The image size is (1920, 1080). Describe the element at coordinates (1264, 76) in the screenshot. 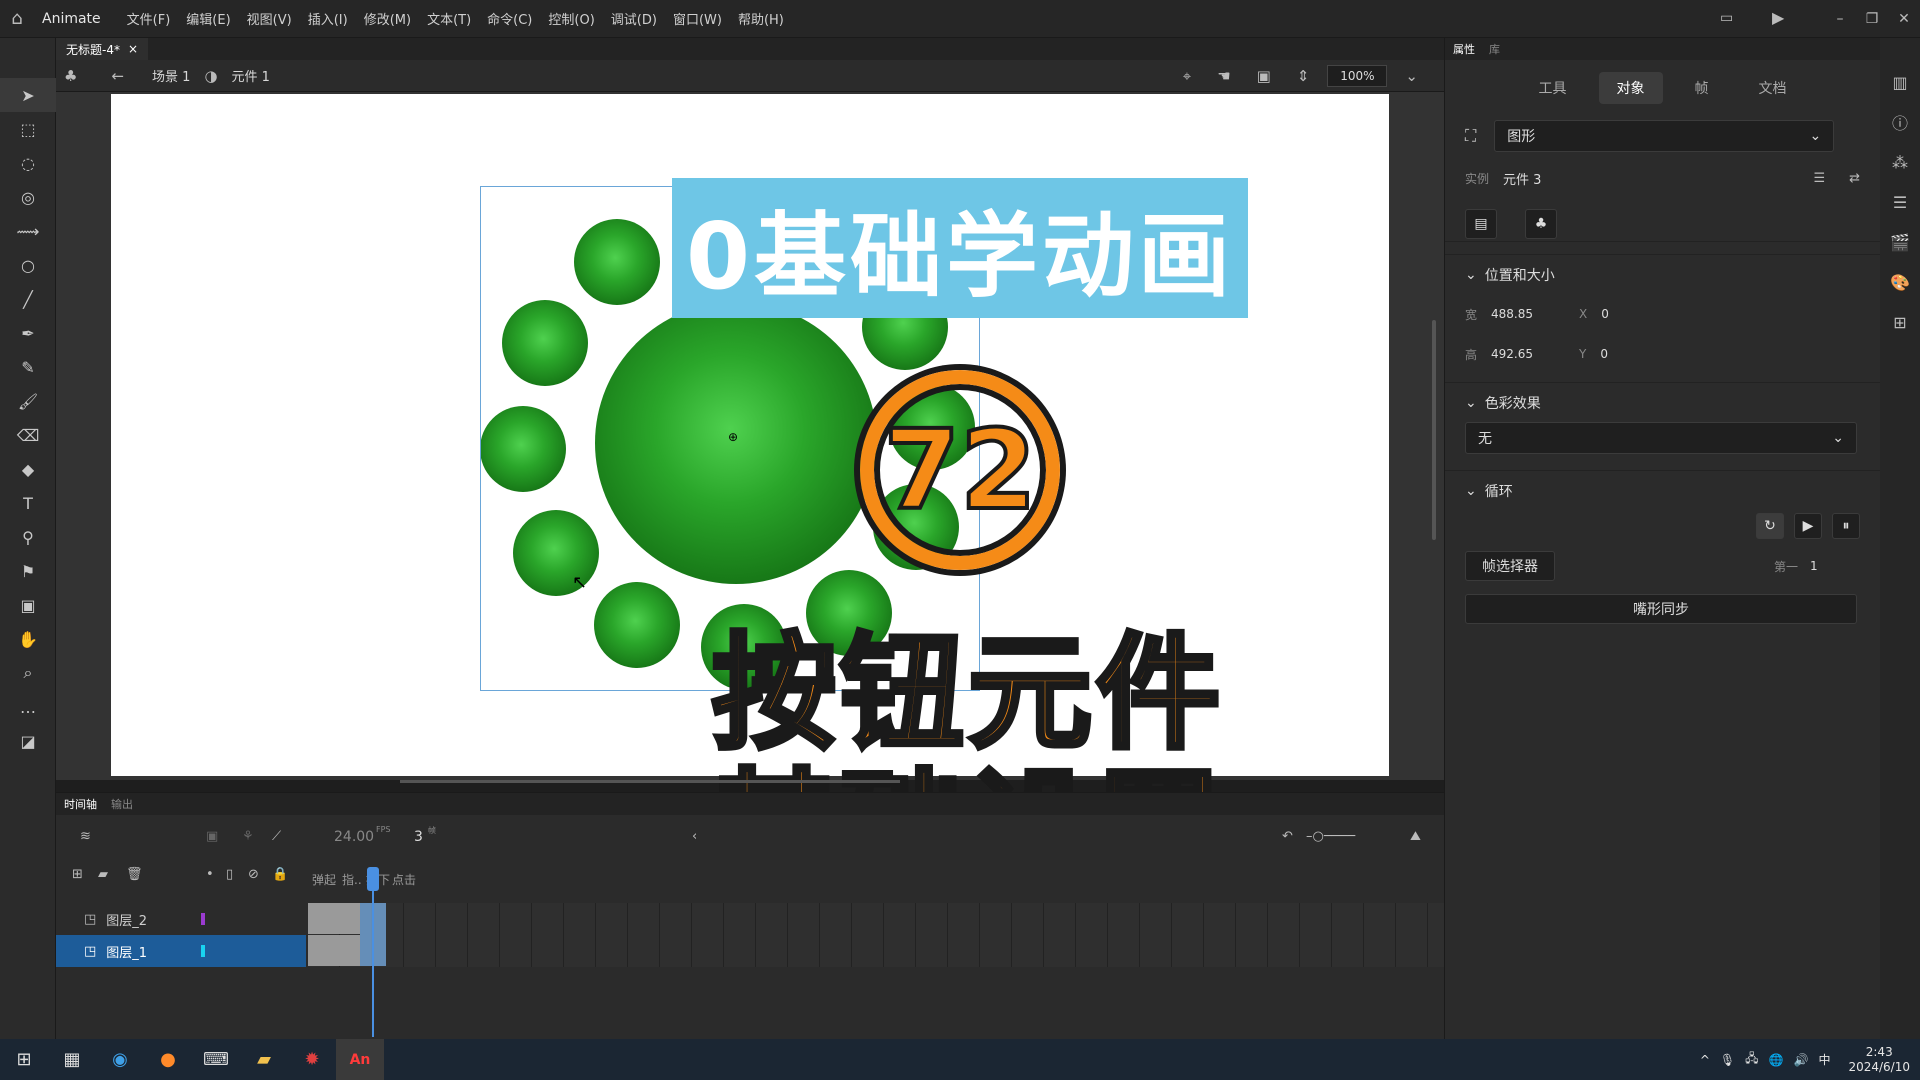

I see `clip-icon: ▣` at that location.